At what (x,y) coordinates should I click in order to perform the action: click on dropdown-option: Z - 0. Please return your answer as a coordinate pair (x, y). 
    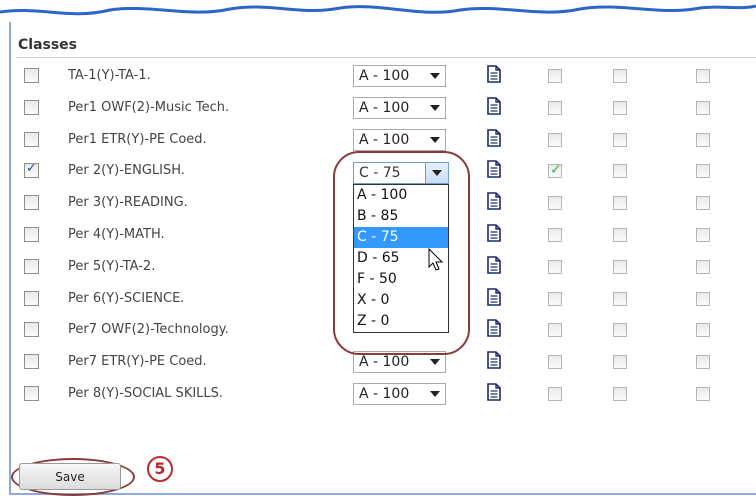
    Looking at the image, I should click on (401, 321).